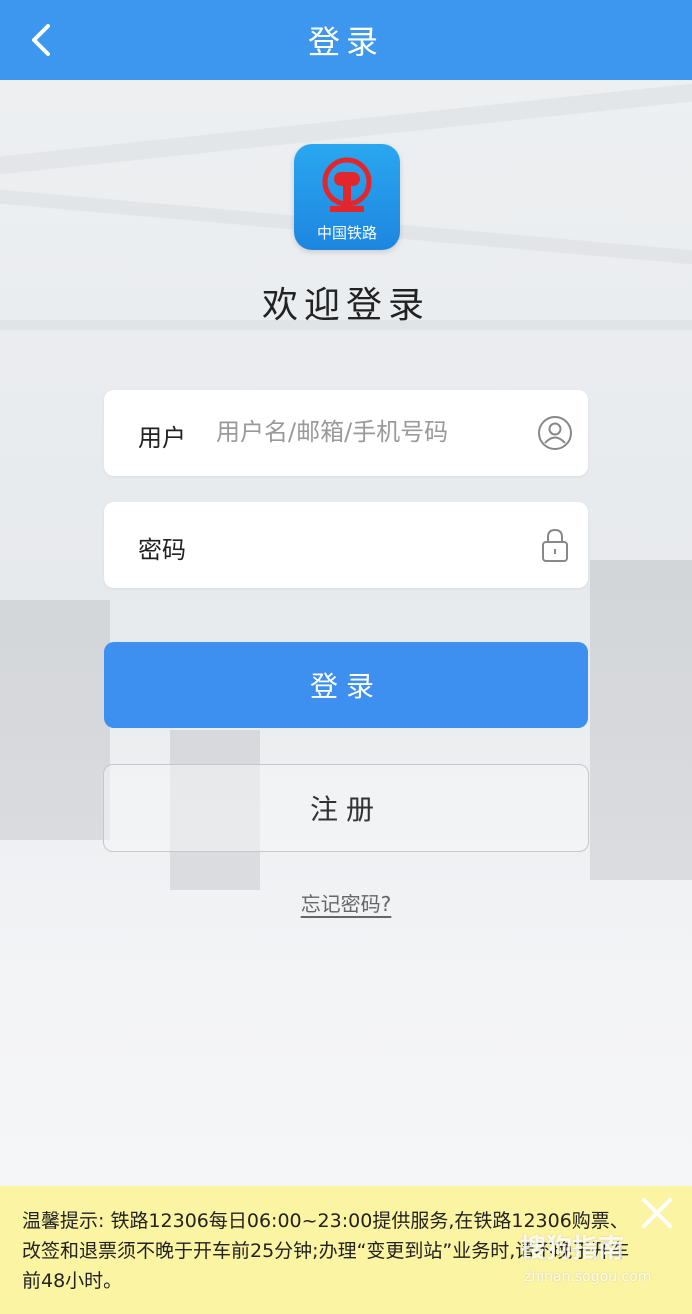 The width and height of the screenshot is (692, 1314). Describe the element at coordinates (572, 1249) in the screenshot. I see `watermark-brand: 搜狗指南` at that location.